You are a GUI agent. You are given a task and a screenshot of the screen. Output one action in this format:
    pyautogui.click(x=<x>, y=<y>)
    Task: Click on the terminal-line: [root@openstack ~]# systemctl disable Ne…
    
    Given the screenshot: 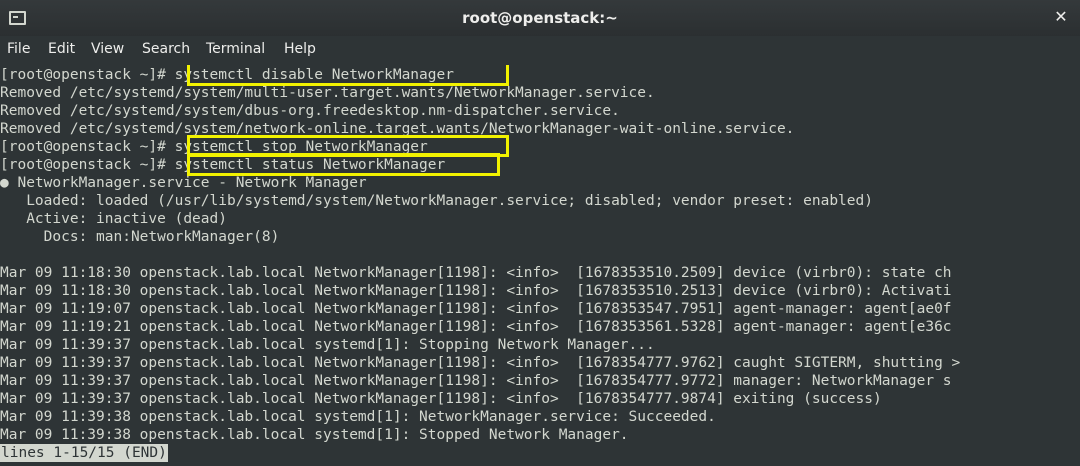 What is the action you would take?
    pyautogui.click(x=227, y=75)
    